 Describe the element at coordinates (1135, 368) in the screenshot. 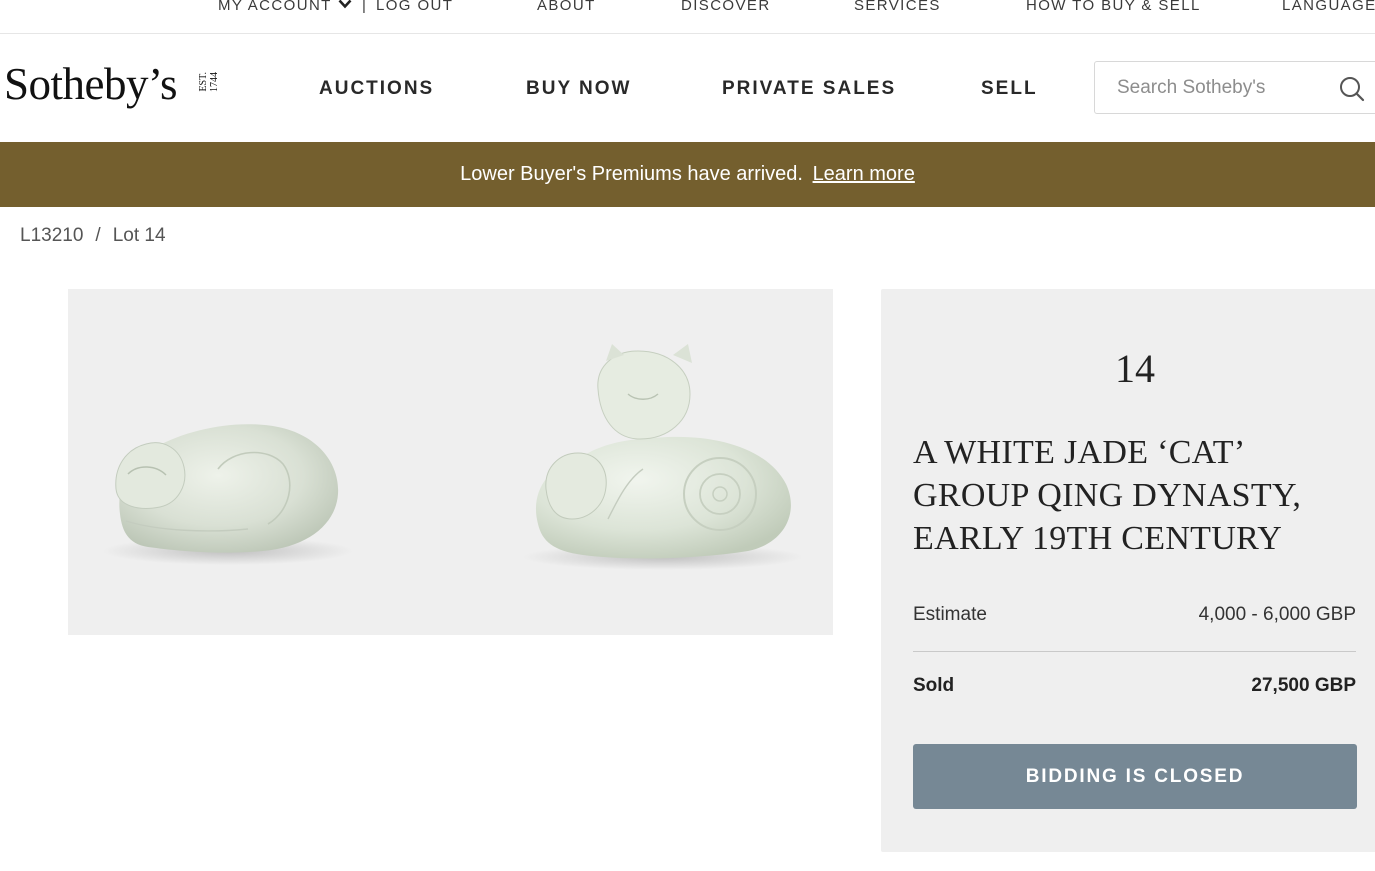

I see `lot-number: 14` at that location.